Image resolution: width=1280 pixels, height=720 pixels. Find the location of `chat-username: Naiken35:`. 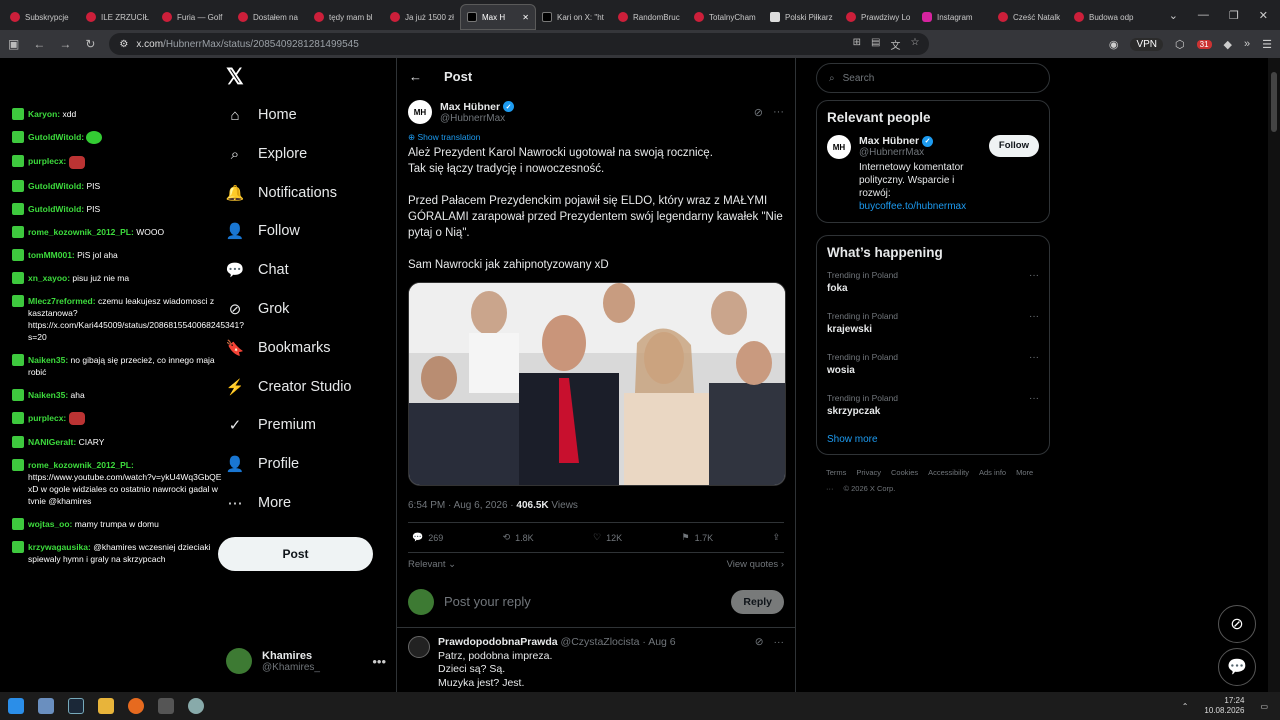

chat-username: Naiken35: is located at coordinates (48, 360).